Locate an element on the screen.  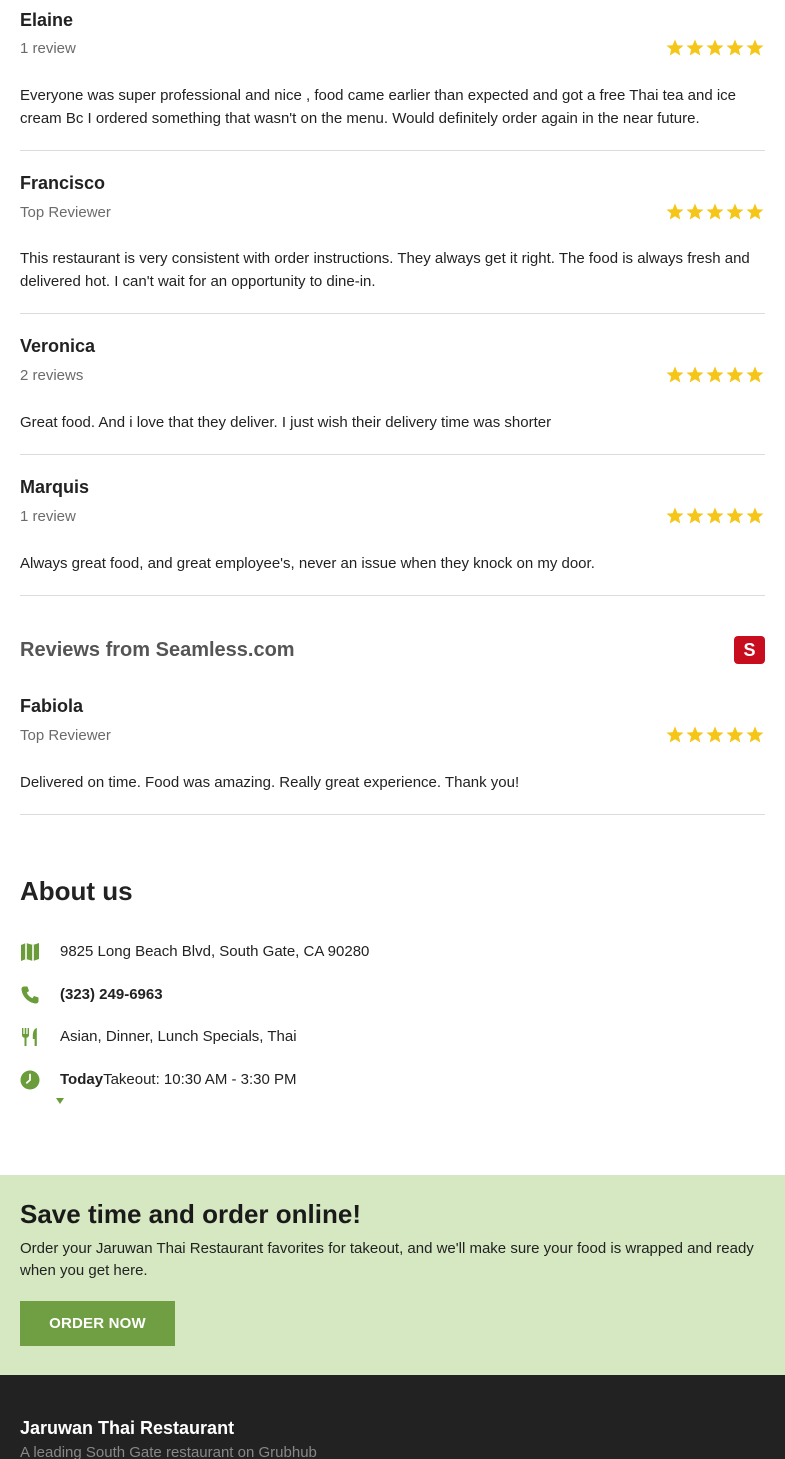
reviewer-name: Veronica is located at coordinates (58, 346).